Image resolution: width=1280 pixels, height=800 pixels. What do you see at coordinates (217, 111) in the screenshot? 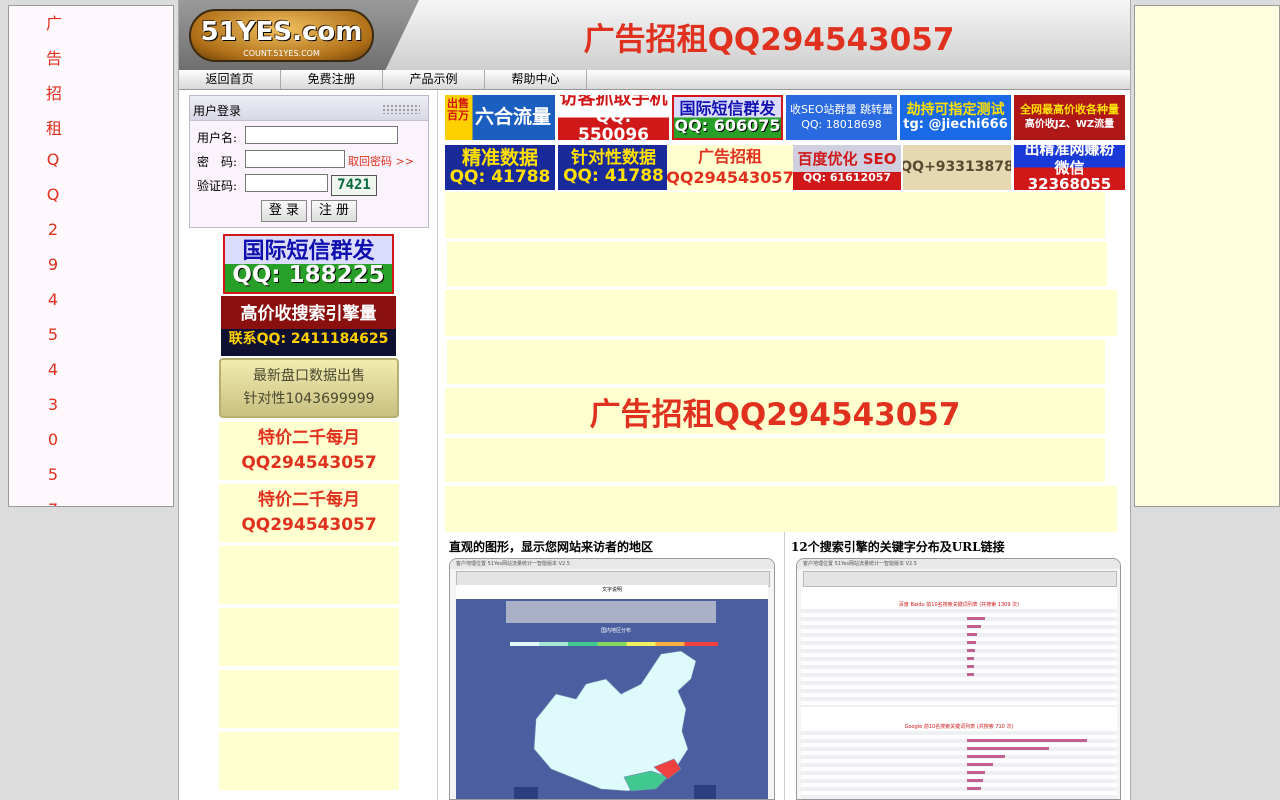
I see `login-title: 用户登录` at bounding box center [217, 111].